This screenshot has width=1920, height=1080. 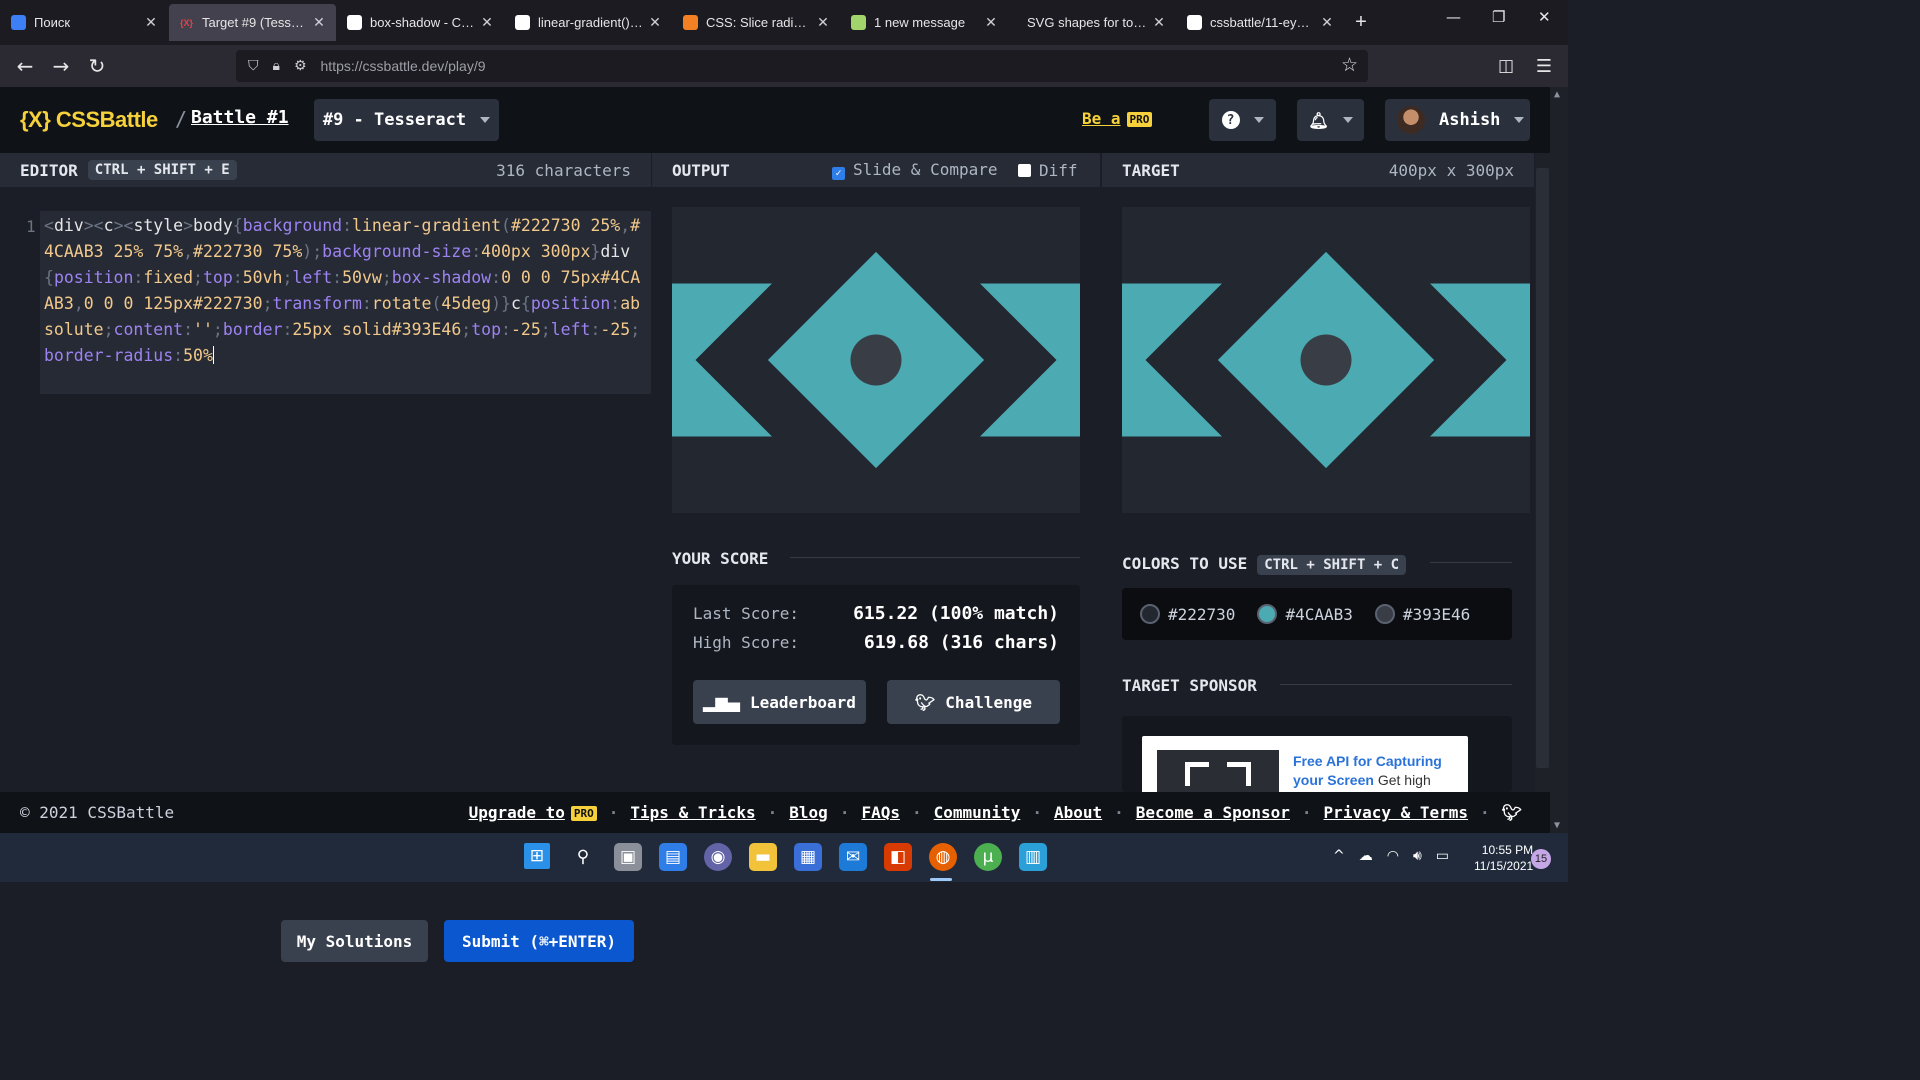 What do you see at coordinates (1442, 856) in the screenshot?
I see `battery-icon: ▭` at bounding box center [1442, 856].